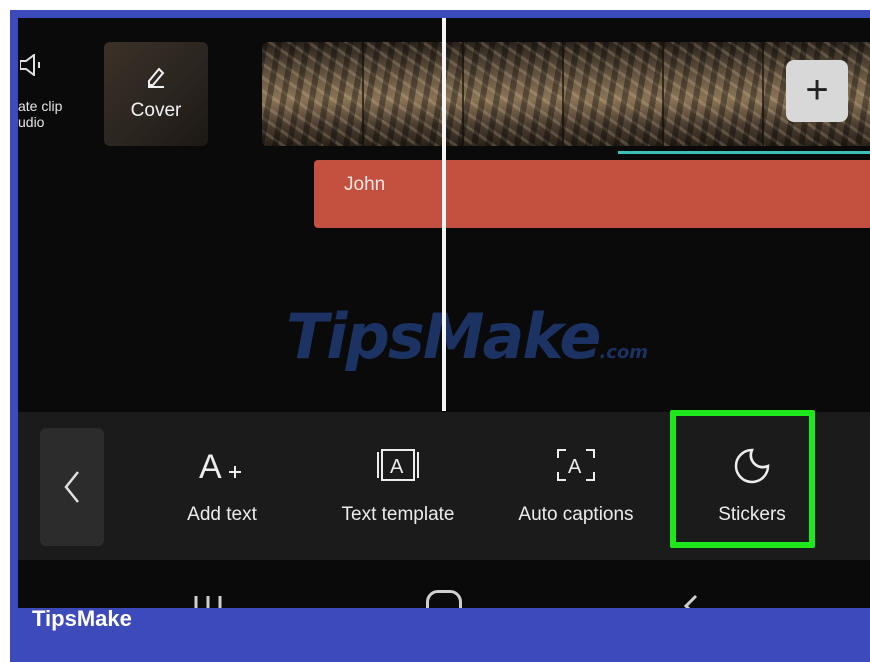 The height and width of the screenshot is (662, 870). Describe the element at coordinates (566, 94) in the screenshot. I see `video-clip-filmstrip` at that location.